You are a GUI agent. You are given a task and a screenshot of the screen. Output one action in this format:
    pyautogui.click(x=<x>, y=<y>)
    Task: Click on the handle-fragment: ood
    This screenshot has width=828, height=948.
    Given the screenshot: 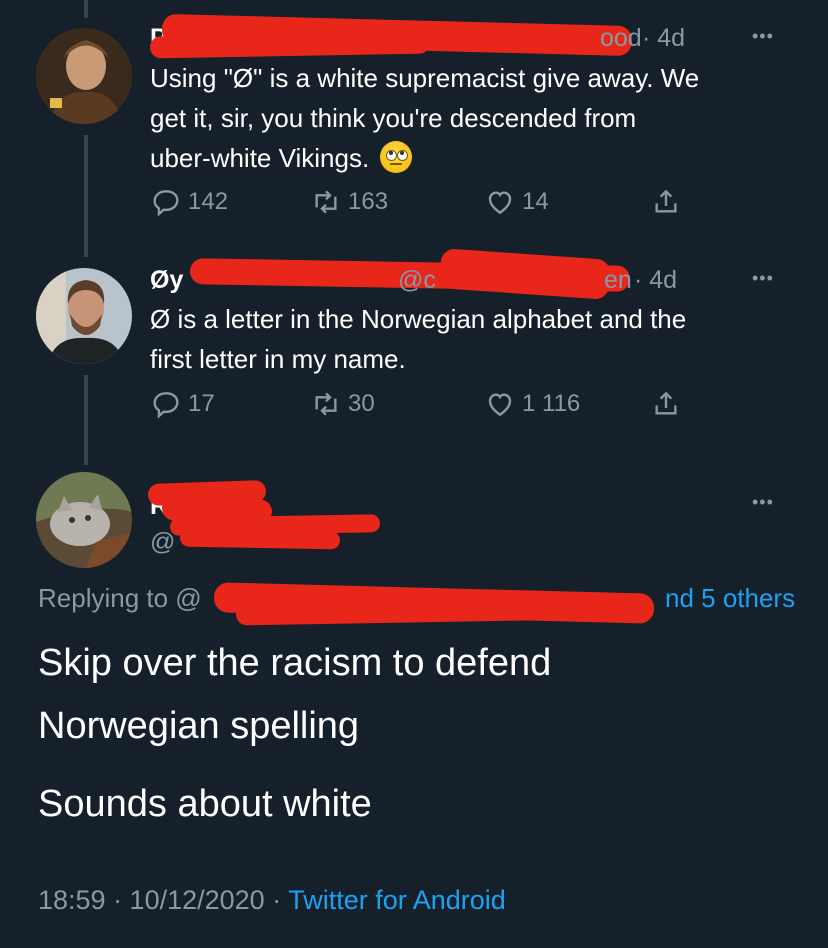 What is the action you would take?
    pyautogui.click(x=621, y=38)
    